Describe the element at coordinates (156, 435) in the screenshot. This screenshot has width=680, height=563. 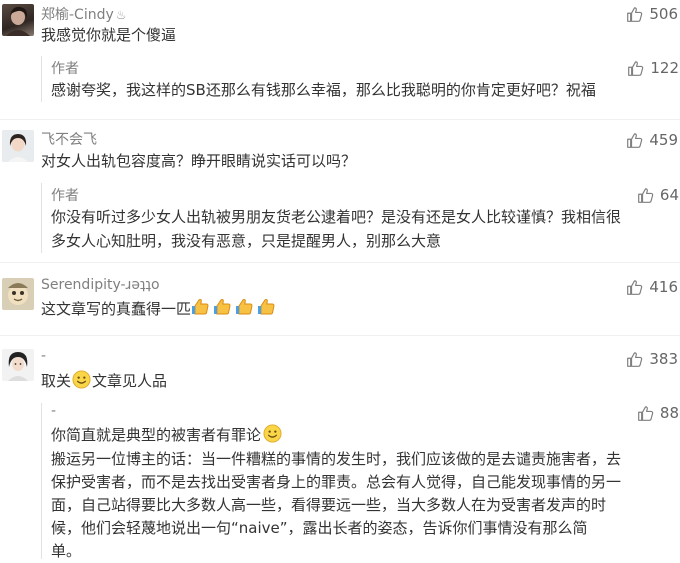
I see `reply-text-content: 你简直就是典型的被害者有罪论` at that location.